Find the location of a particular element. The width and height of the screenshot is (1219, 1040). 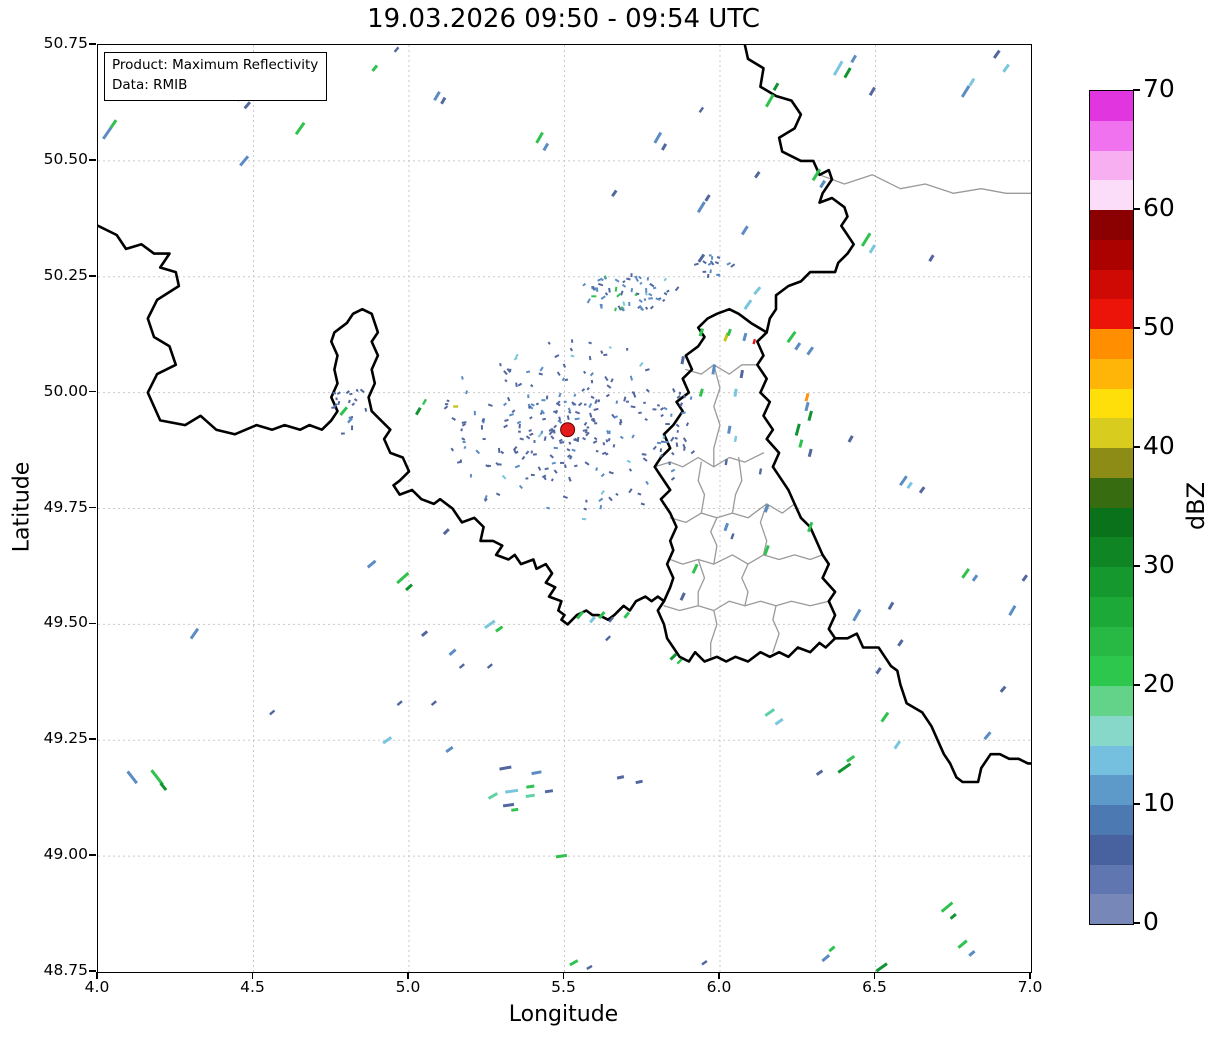

y-tick-label: 49.75 is located at coordinates (65, 506).